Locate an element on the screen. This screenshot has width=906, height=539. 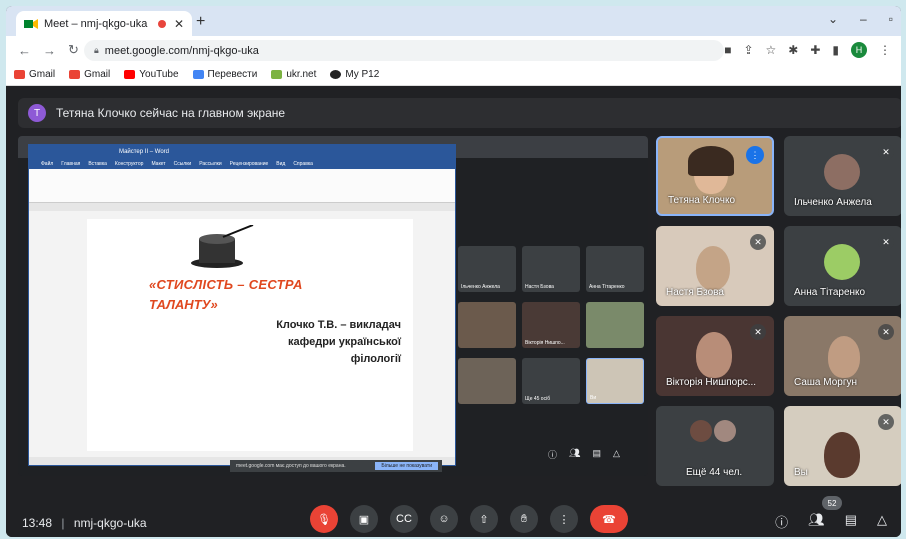
inner-tile is located at coordinates (487, 325).